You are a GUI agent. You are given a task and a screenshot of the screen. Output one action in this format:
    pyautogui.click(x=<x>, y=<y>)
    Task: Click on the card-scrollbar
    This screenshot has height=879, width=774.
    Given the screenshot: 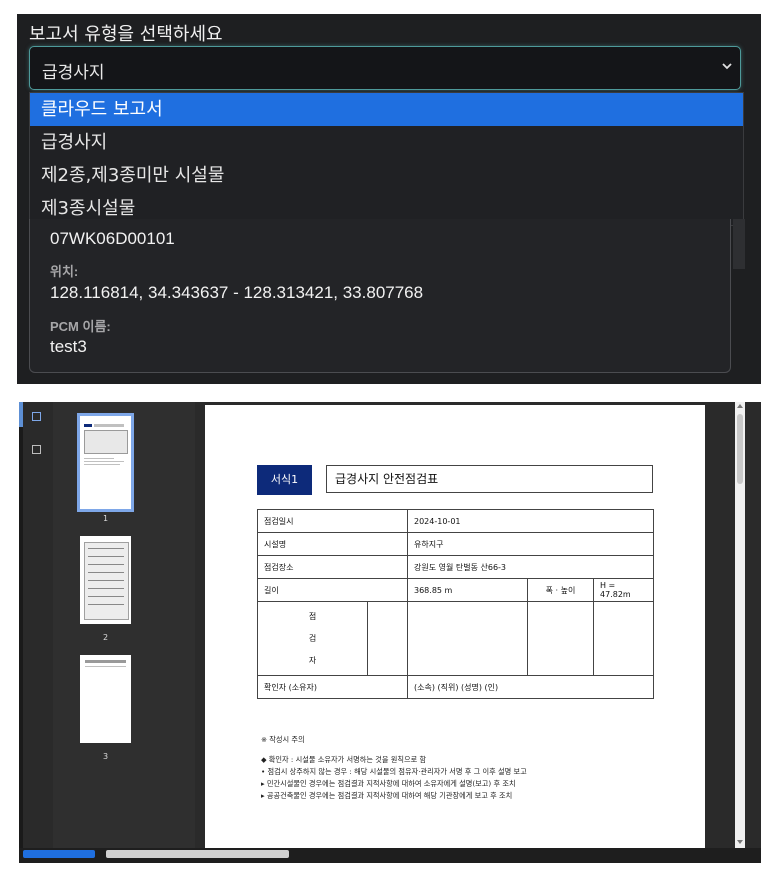 What is the action you would take?
    pyautogui.click(x=739, y=244)
    